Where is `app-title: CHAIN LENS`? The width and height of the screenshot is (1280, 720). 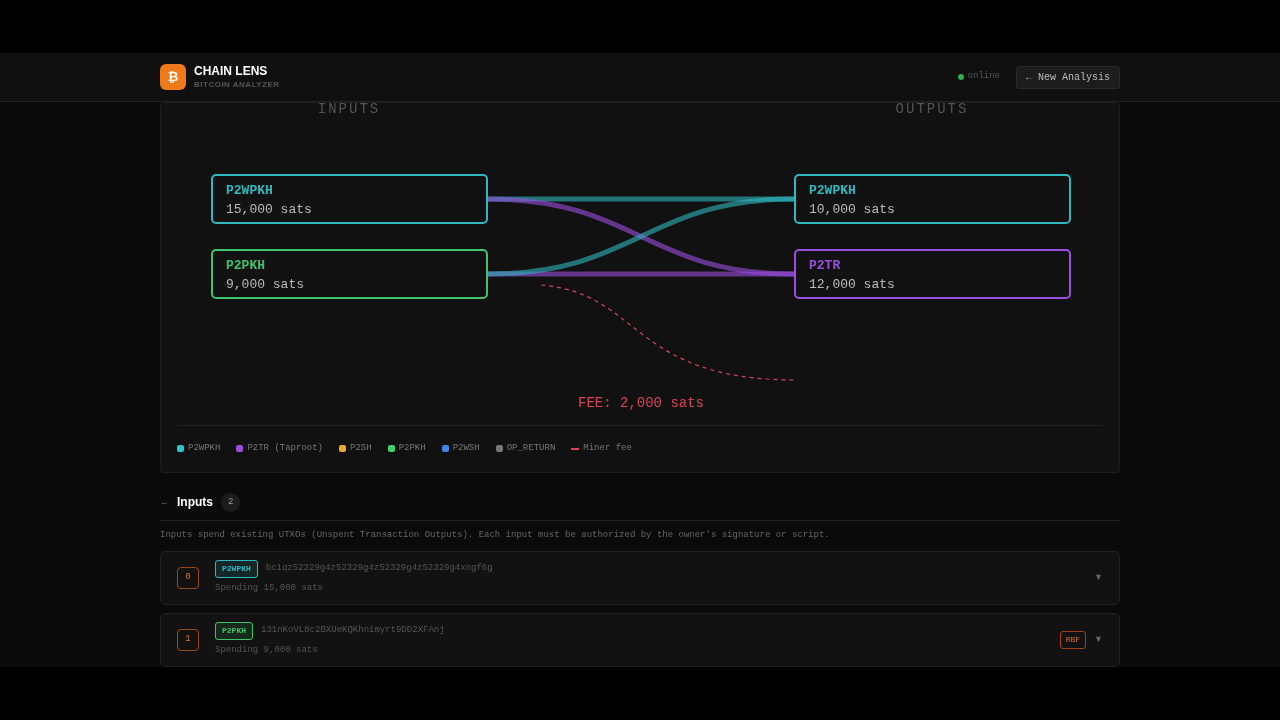
app-title: CHAIN LENS is located at coordinates (231, 71).